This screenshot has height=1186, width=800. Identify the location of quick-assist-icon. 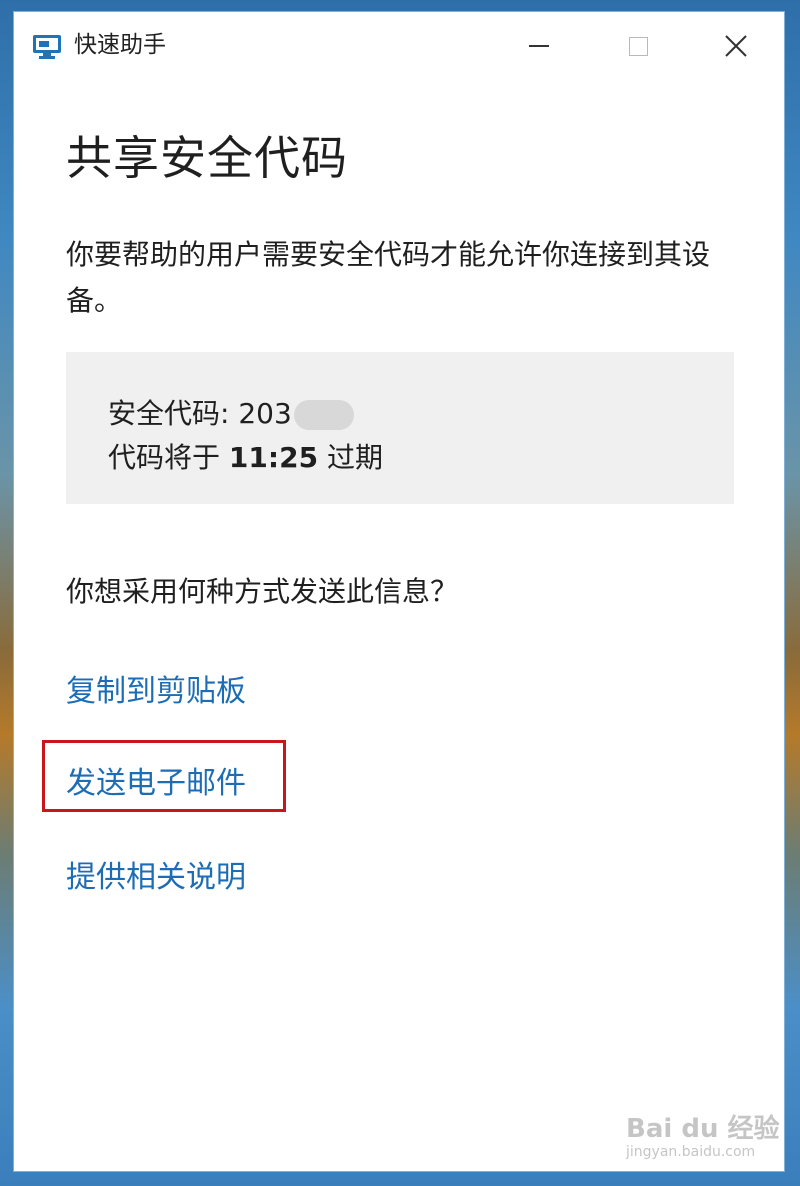
(47, 47).